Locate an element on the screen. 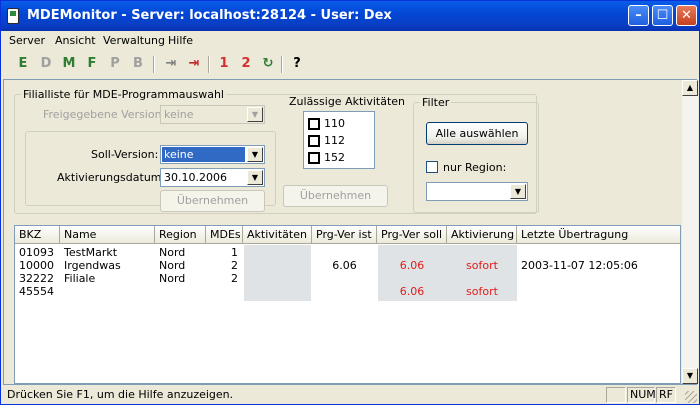 This screenshot has height=405, width=700. cell-bkz: 01093 is located at coordinates (36, 252).